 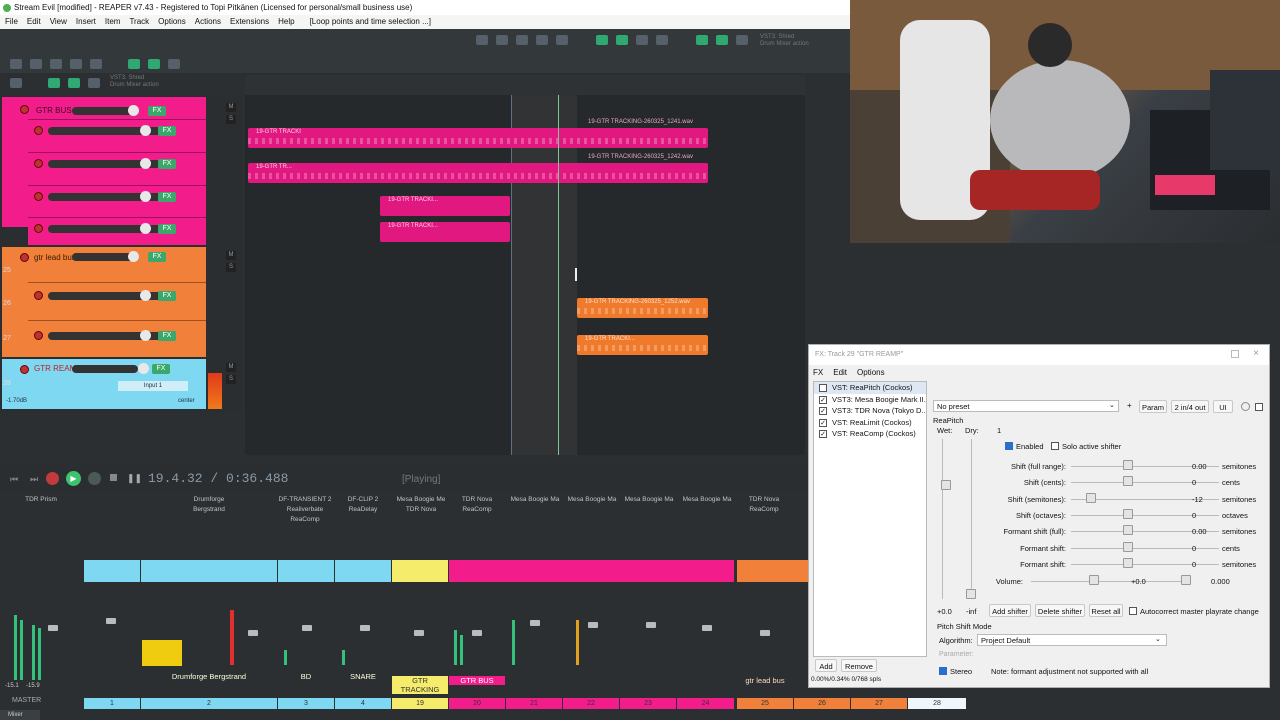 What do you see at coordinates (54, 110) in the screenshot?
I see `track-name: GTR BUS` at bounding box center [54, 110].